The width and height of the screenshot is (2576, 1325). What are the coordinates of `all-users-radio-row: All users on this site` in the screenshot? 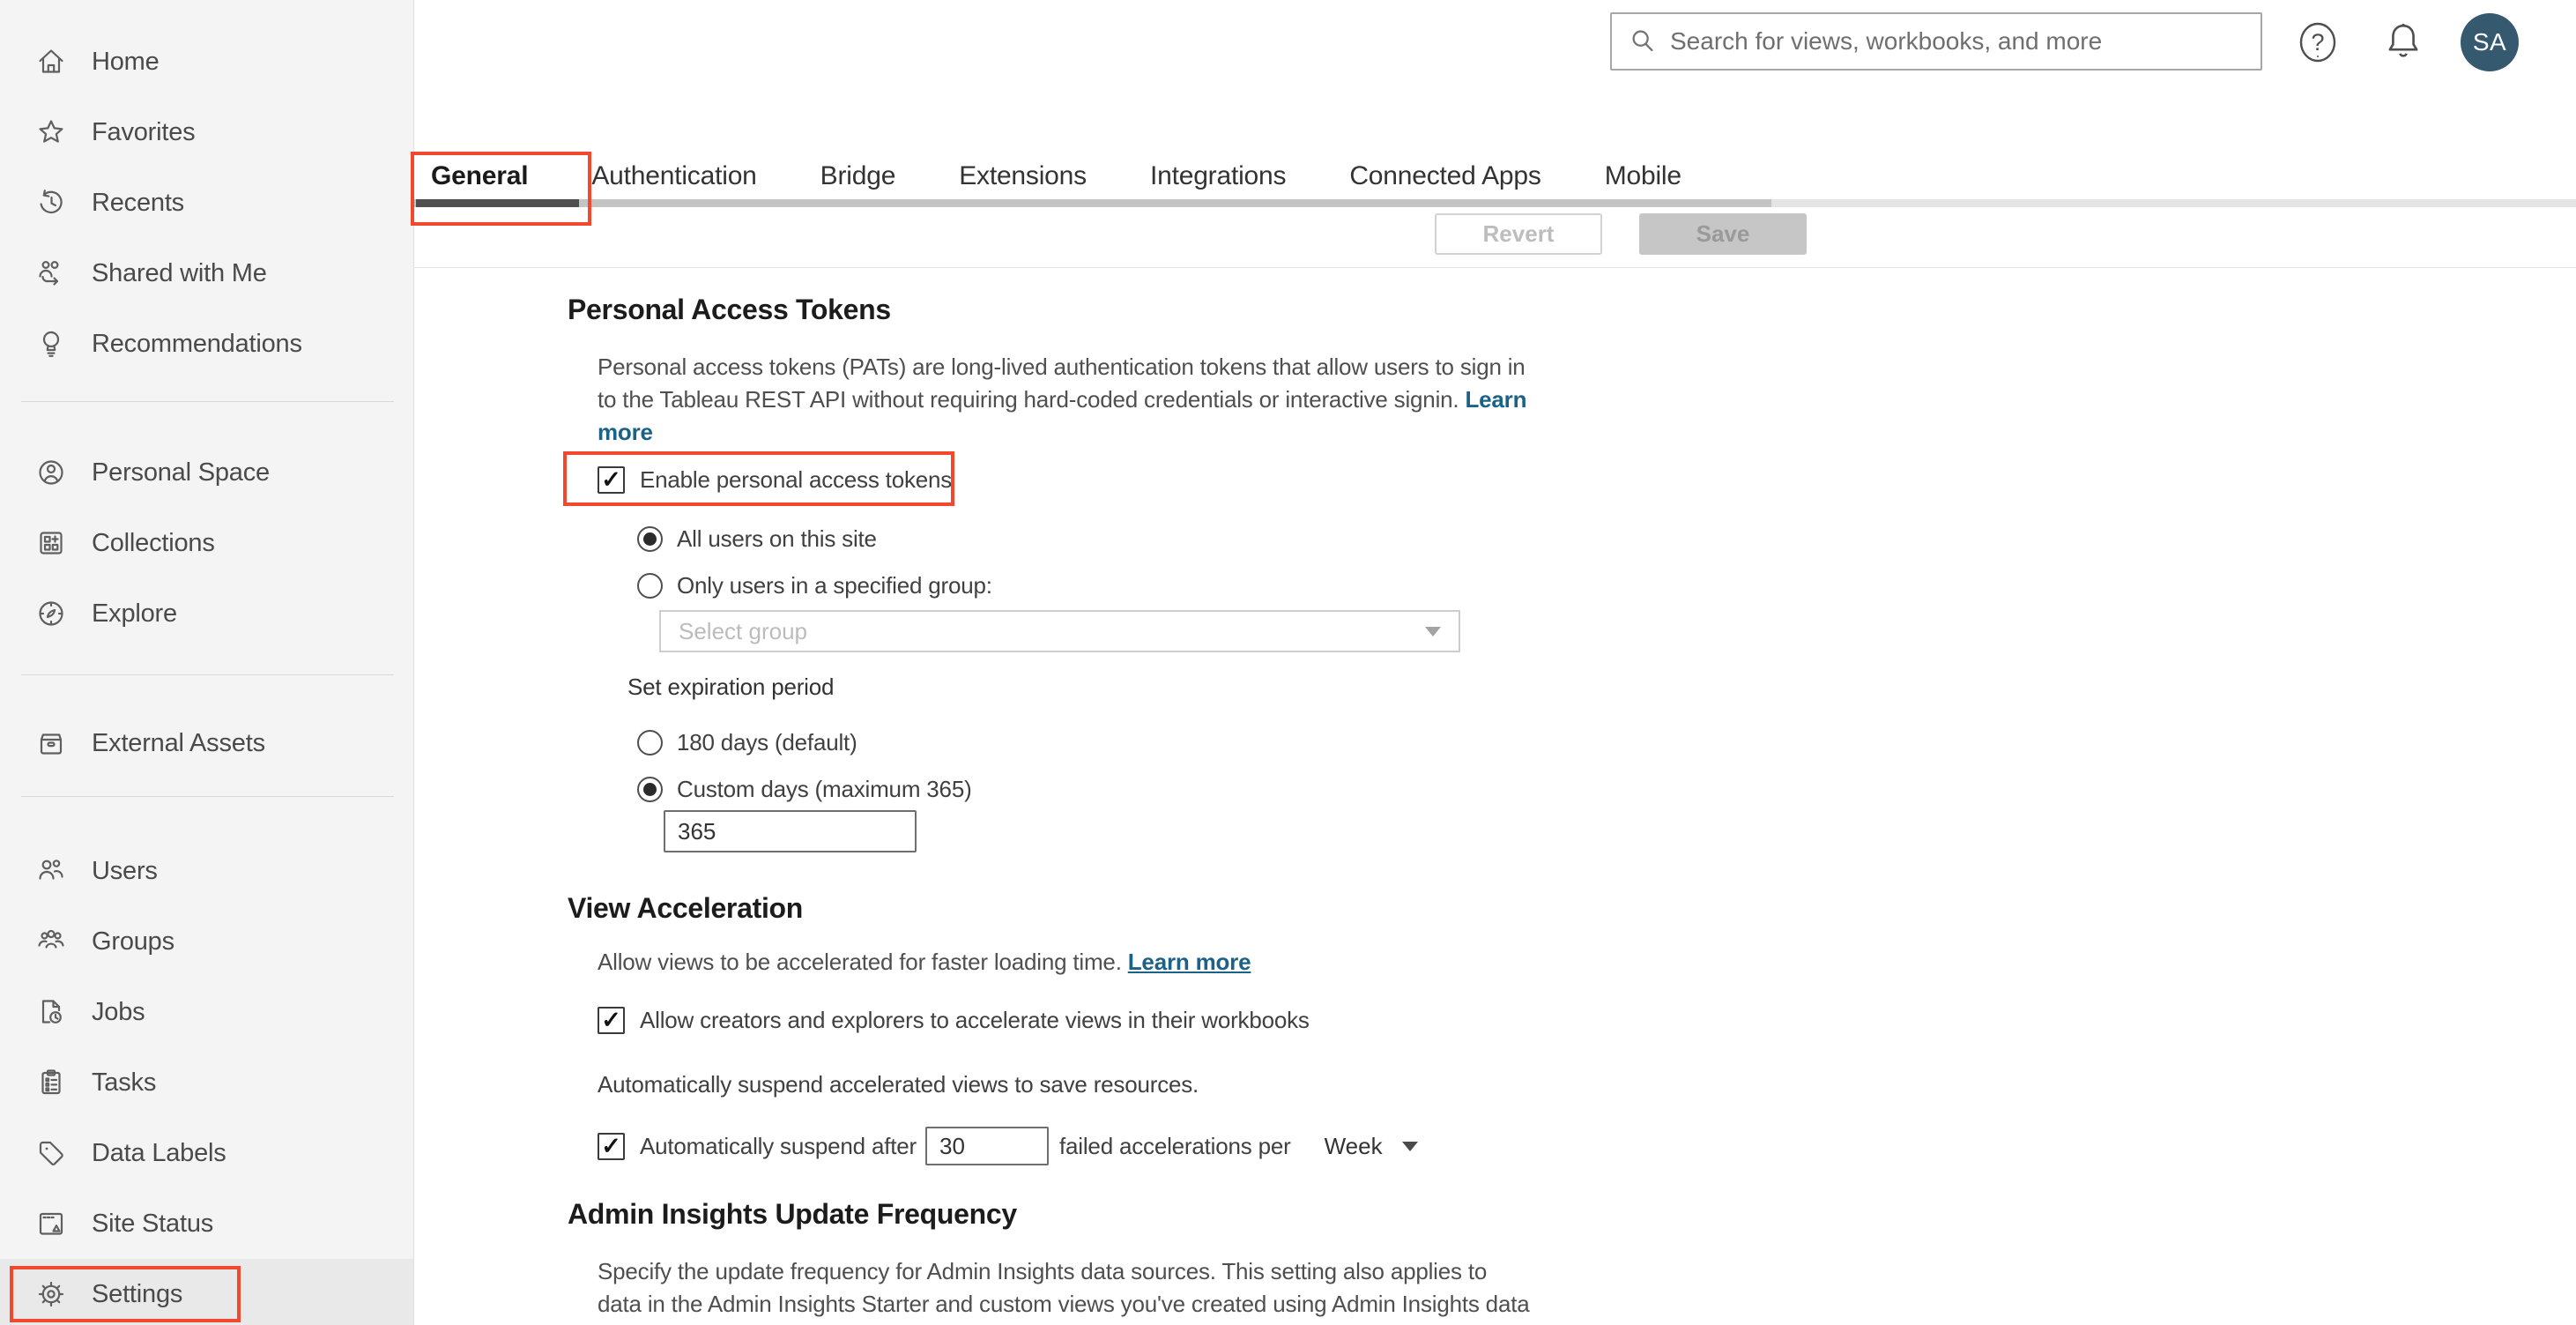 It's located at (1166, 539).